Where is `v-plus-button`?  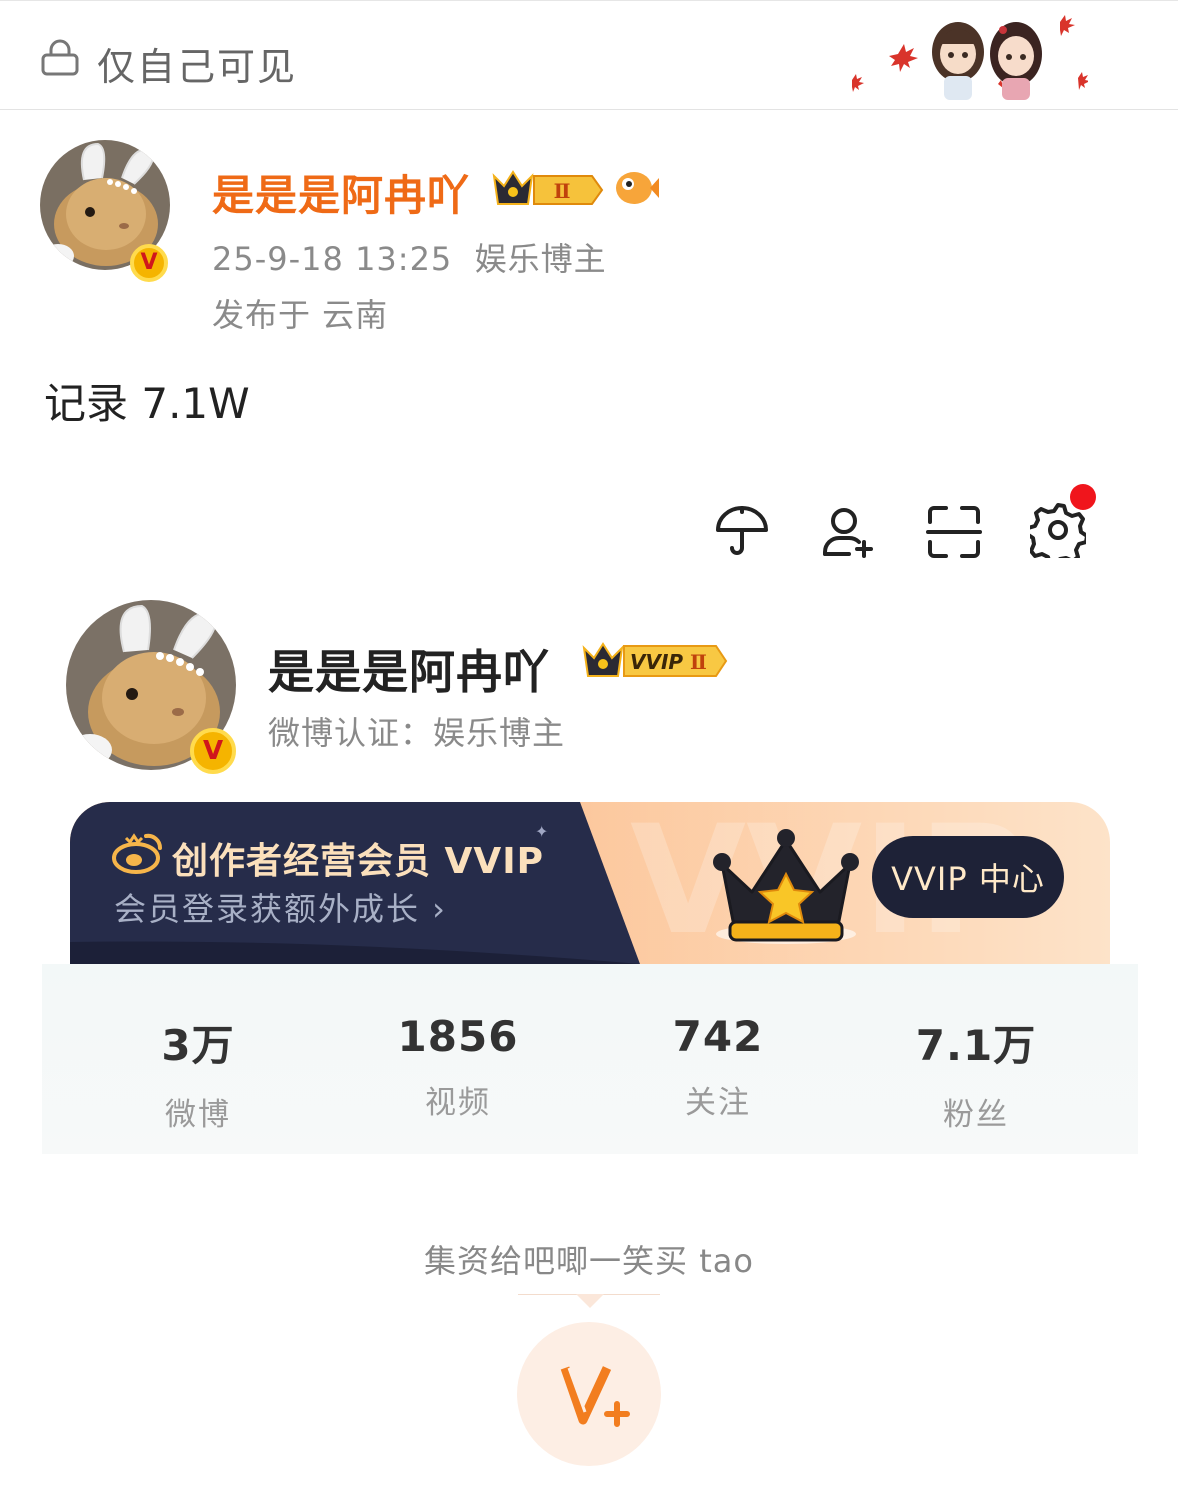
v-plus-button is located at coordinates (589, 1394).